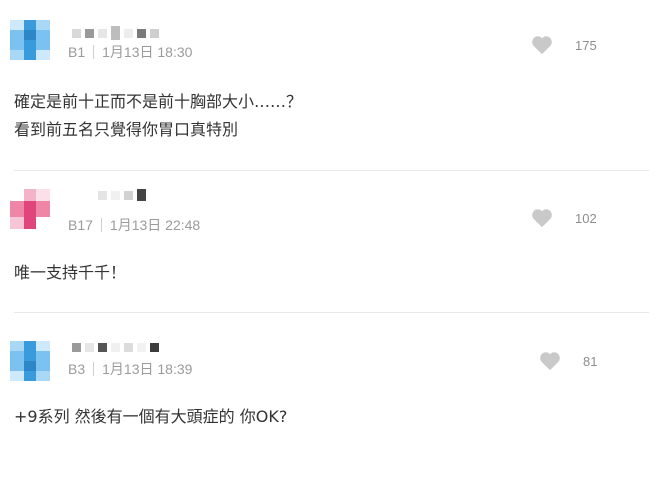 The height and width of the screenshot is (479, 663). Describe the element at coordinates (80, 225) in the screenshot. I see `floor-number: B17` at that location.